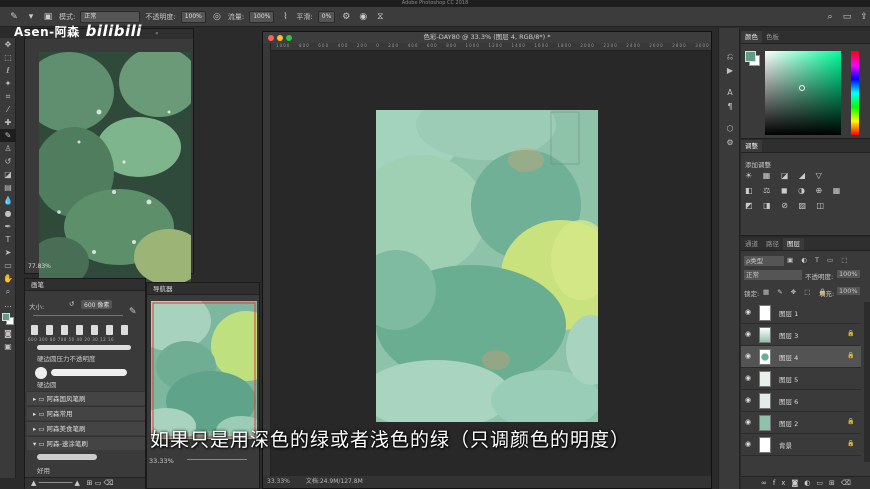 This screenshot has width=870, height=489. What do you see at coordinates (8, 109) in the screenshot?
I see `eyedropper-tool-icon: ⁄` at bounding box center [8, 109].